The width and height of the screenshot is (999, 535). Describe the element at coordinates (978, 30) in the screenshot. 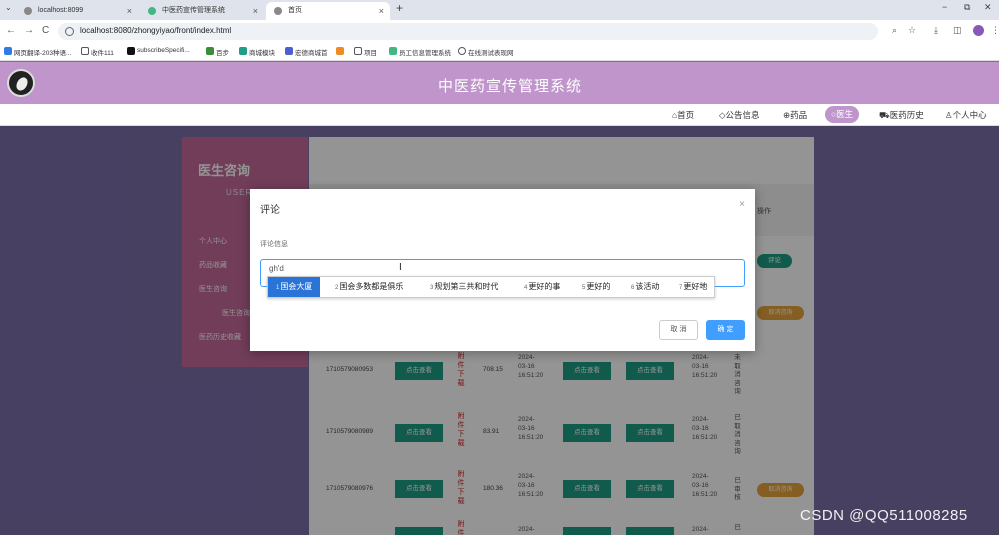

I see `profile-avatar` at that location.